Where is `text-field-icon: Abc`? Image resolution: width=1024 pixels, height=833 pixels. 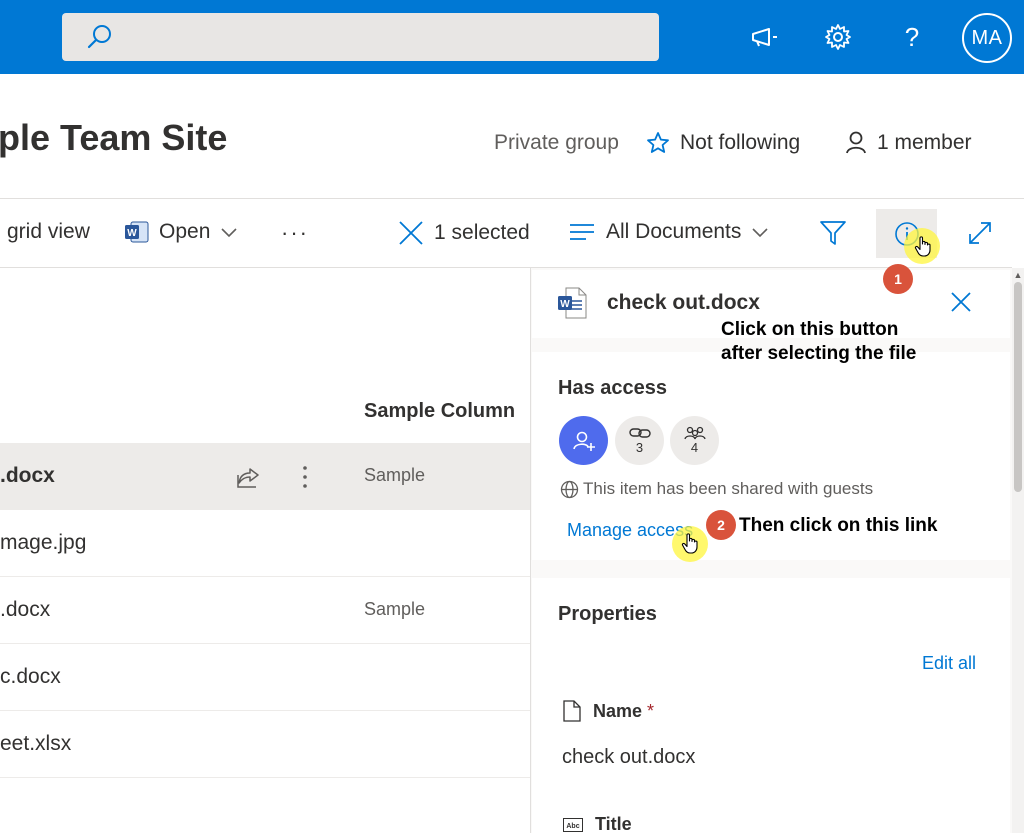
text-field-icon: Abc is located at coordinates (573, 824).